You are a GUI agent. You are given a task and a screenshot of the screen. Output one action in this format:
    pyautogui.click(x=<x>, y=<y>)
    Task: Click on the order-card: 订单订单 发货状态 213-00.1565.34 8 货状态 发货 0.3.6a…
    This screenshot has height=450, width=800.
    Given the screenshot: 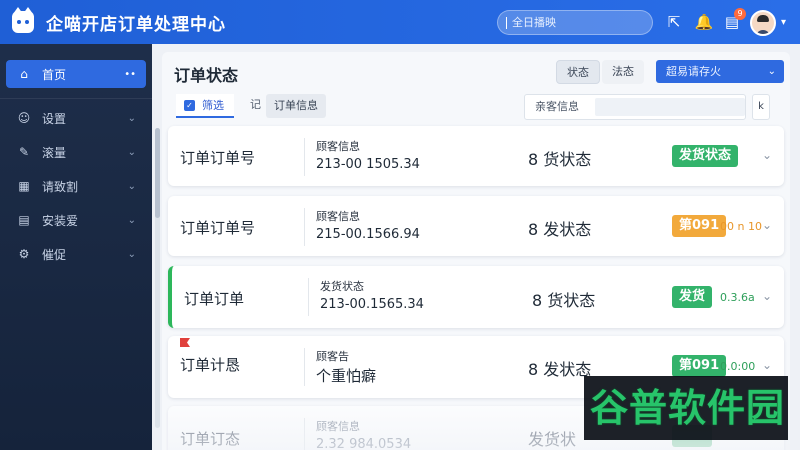 What is the action you would take?
    pyautogui.click(x=476, y=297)
    